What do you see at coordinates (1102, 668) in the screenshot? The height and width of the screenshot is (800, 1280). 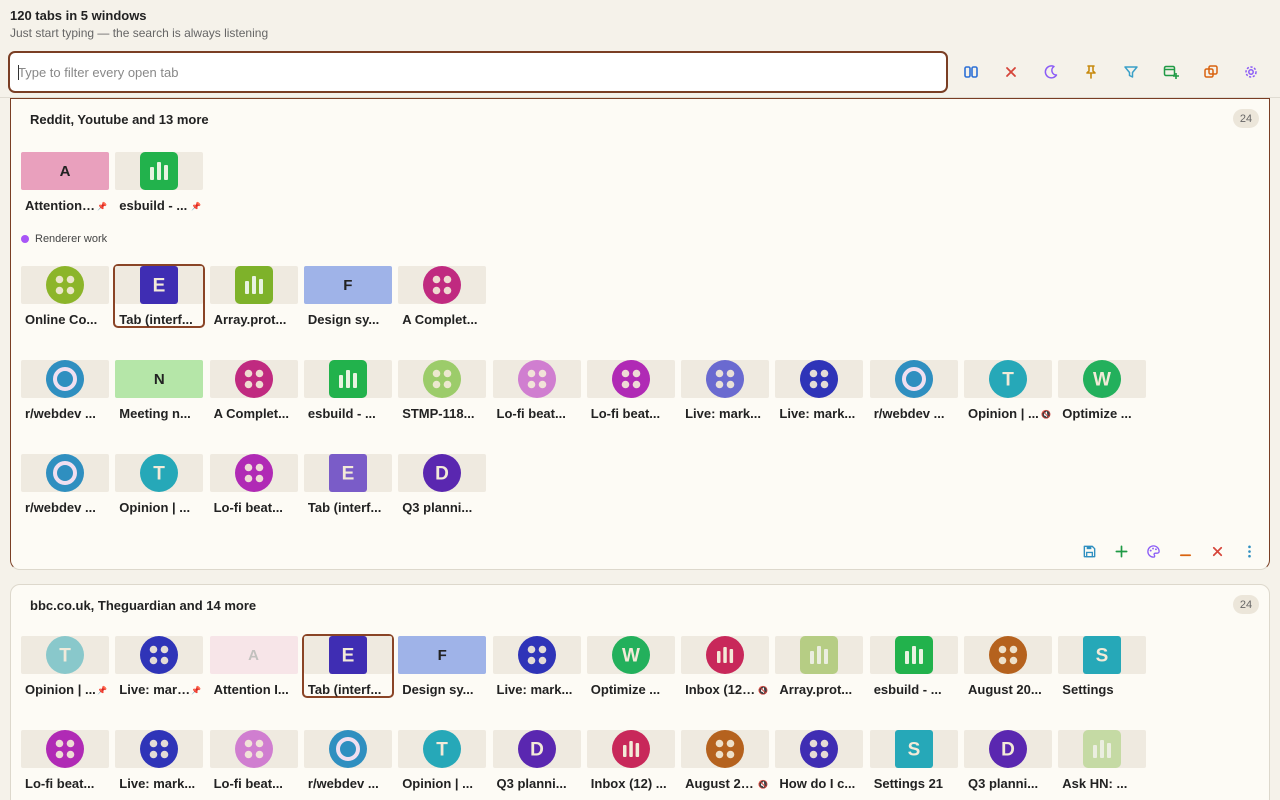 I see `tab-tile: S Settings` at bounding box center [1102, 668].